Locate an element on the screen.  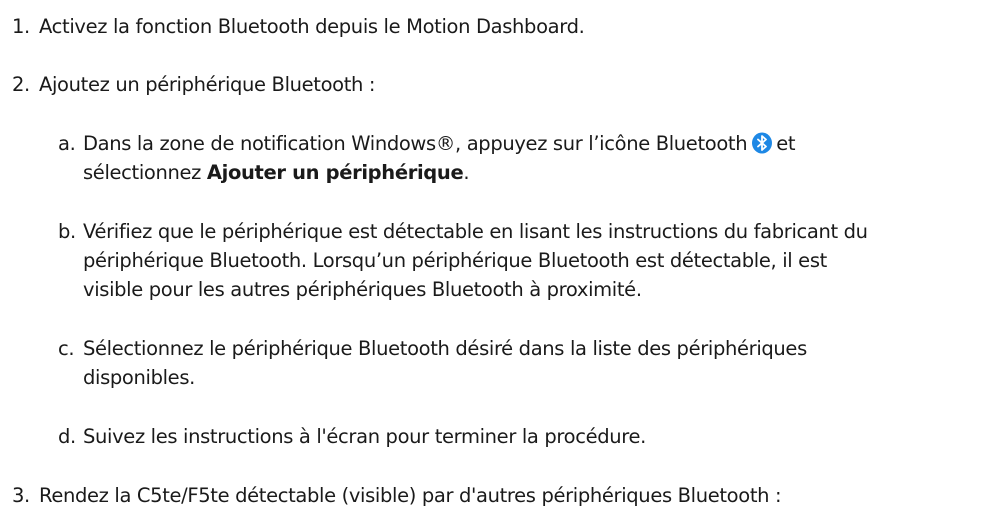
substep-text-part: sélectionnez is located at coordinates (145, 172).